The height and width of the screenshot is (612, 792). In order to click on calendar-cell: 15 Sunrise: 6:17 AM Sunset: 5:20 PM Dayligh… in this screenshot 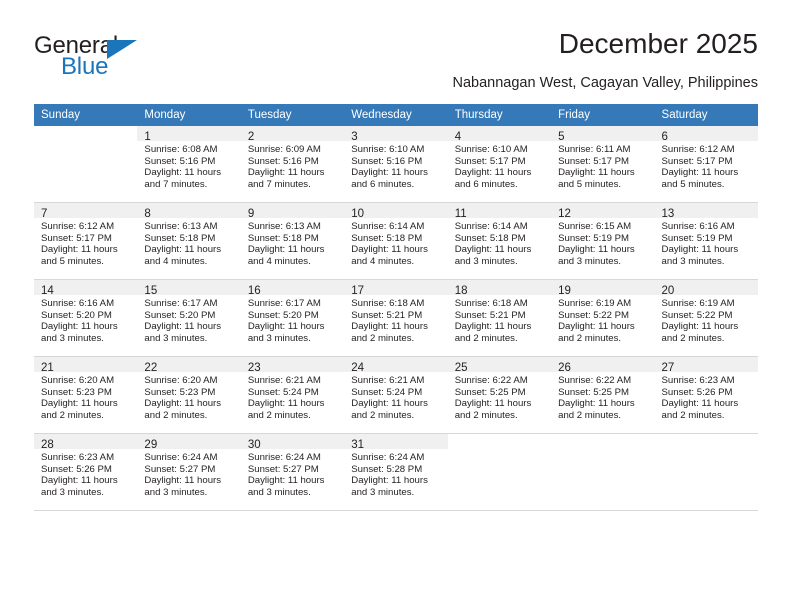, I will do `click(189, 318)`.